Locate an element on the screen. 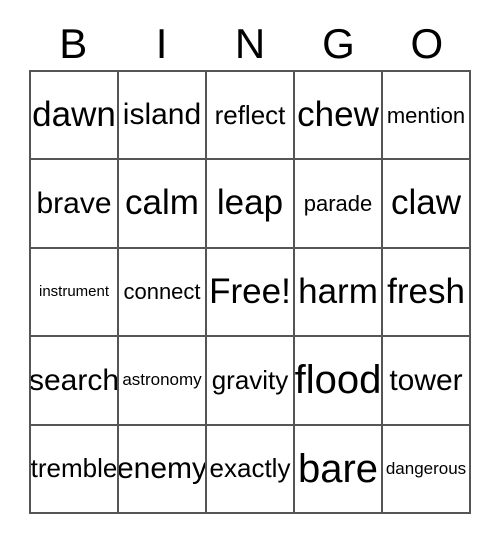 Image resolution: width=500 pixels, height=544 pixels. bingo-cell-label: brave is located at coordinates (74, 203).